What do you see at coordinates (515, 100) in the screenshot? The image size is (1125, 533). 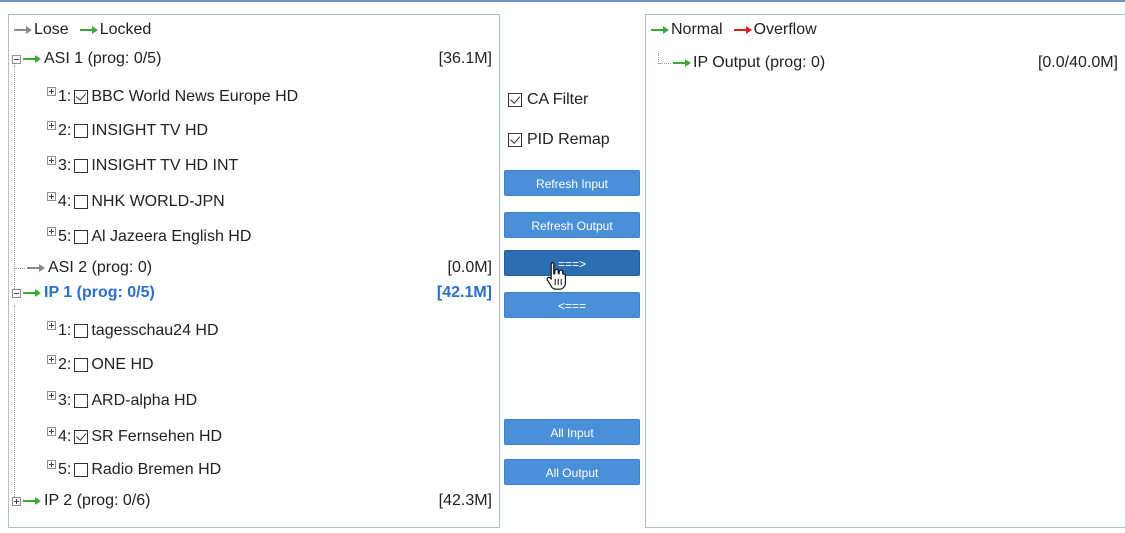 I see `ca-filter-check` at bounding box center [515, 100].